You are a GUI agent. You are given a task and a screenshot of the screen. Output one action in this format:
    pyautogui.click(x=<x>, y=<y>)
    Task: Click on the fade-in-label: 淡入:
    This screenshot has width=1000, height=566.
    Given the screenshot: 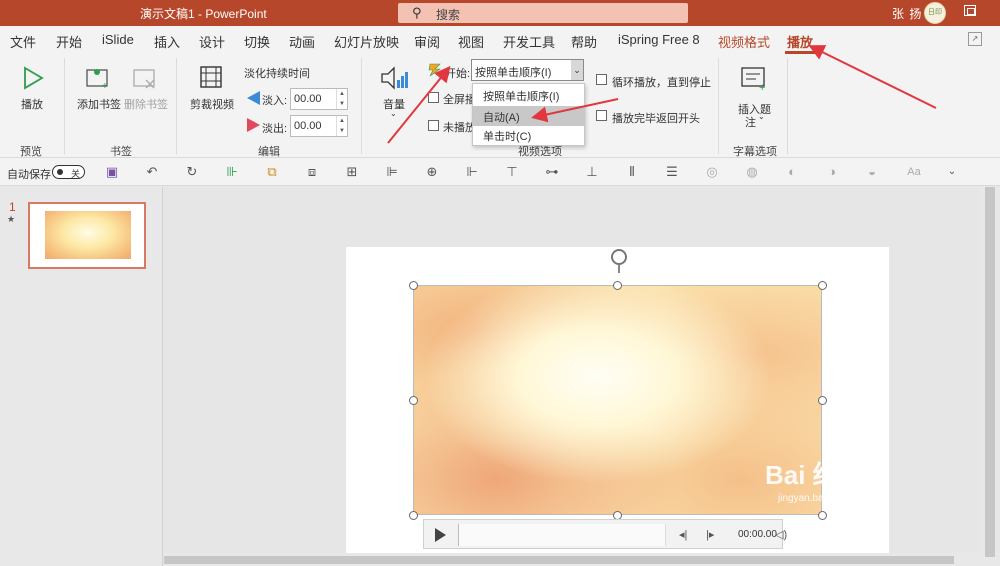 What is the action you would take?
    pyautogui.click(x=275, y=101)
    